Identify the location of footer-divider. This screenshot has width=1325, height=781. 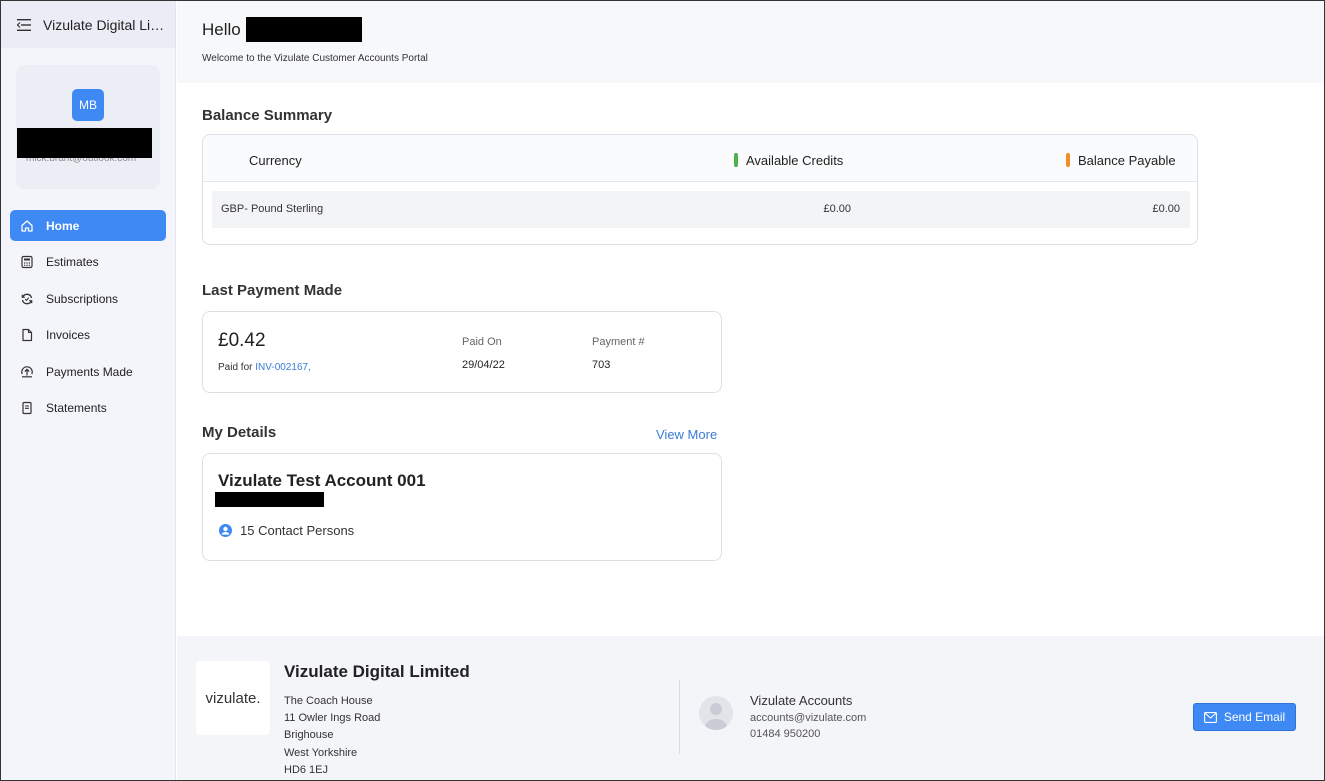
(679, 717).